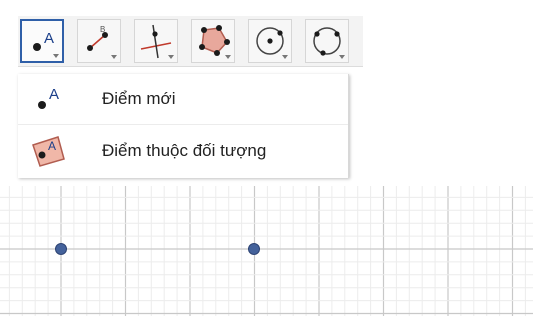  What do you see at coordinates (99, 41) in the screenshot?
I see `tool-segment-button: B` at bounding box center [99, 41].